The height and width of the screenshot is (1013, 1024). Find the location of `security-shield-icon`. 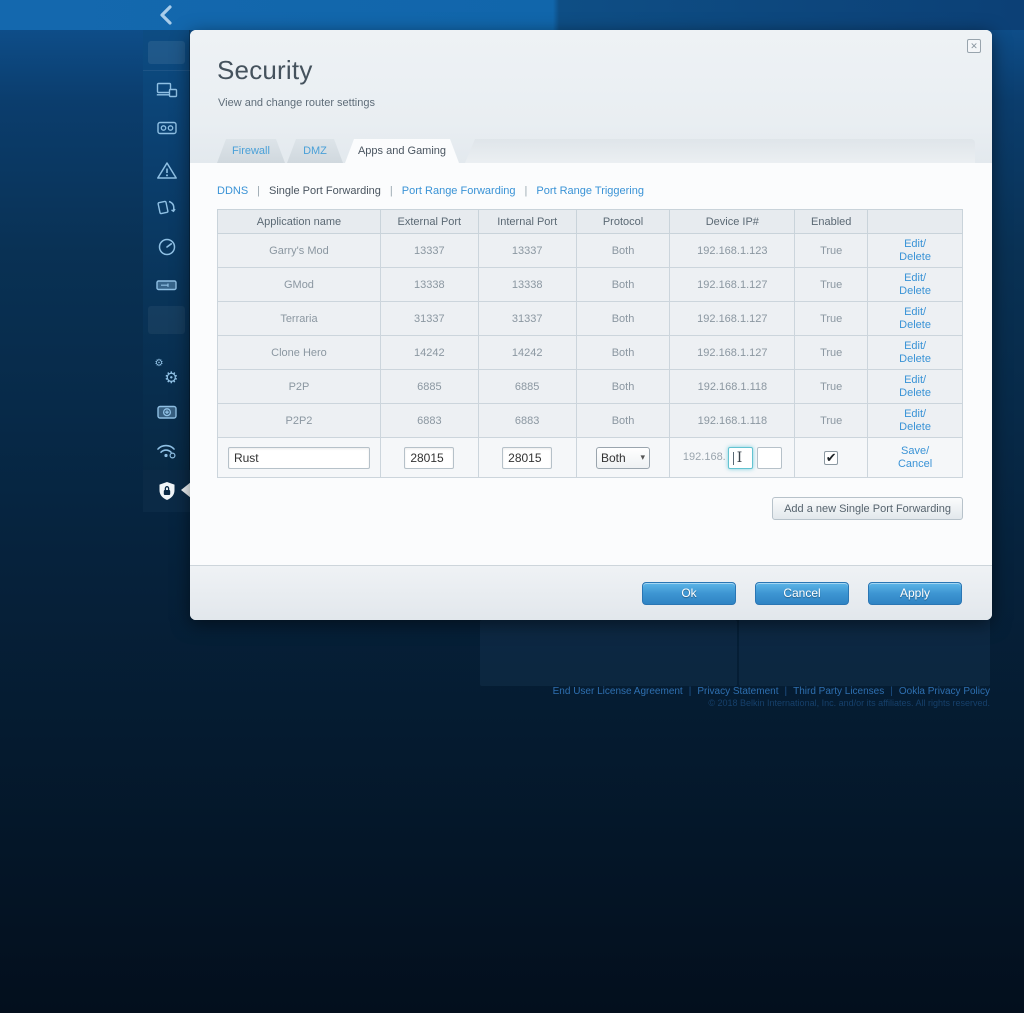

security-shield-icon is located at coordinates (167, 491).